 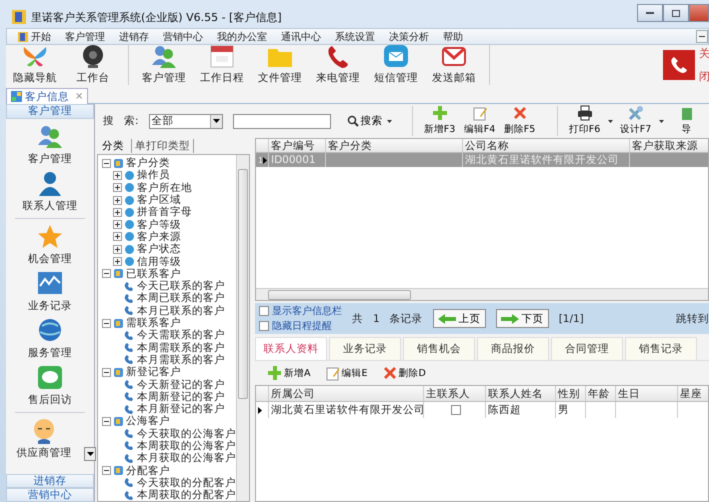 I want to click on minimize-menu-button, so click(x=702, y=36).